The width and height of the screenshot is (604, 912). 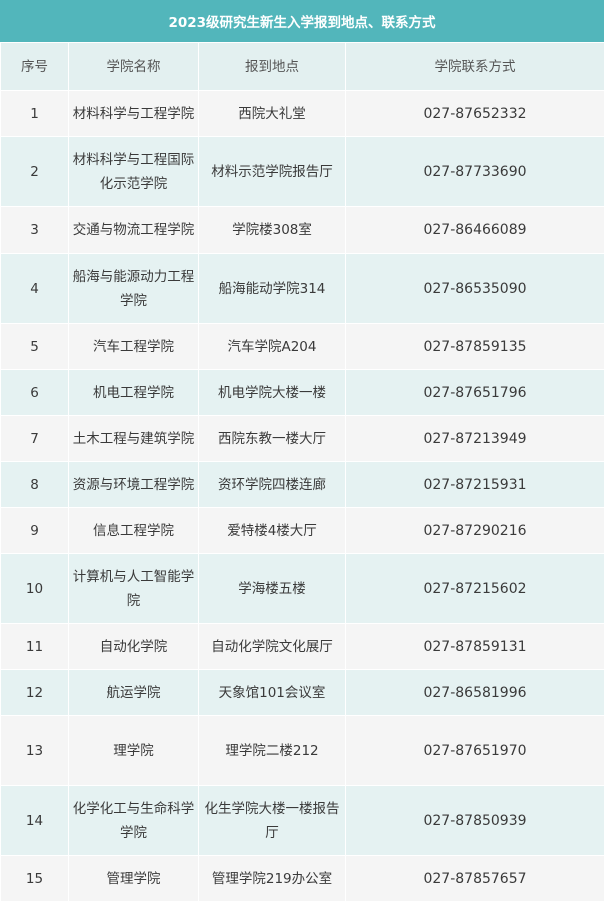 What do you see at coordinates (34, 878) in the screenshot?
I see `cell-number: 15` at bounding box center [34, 878].